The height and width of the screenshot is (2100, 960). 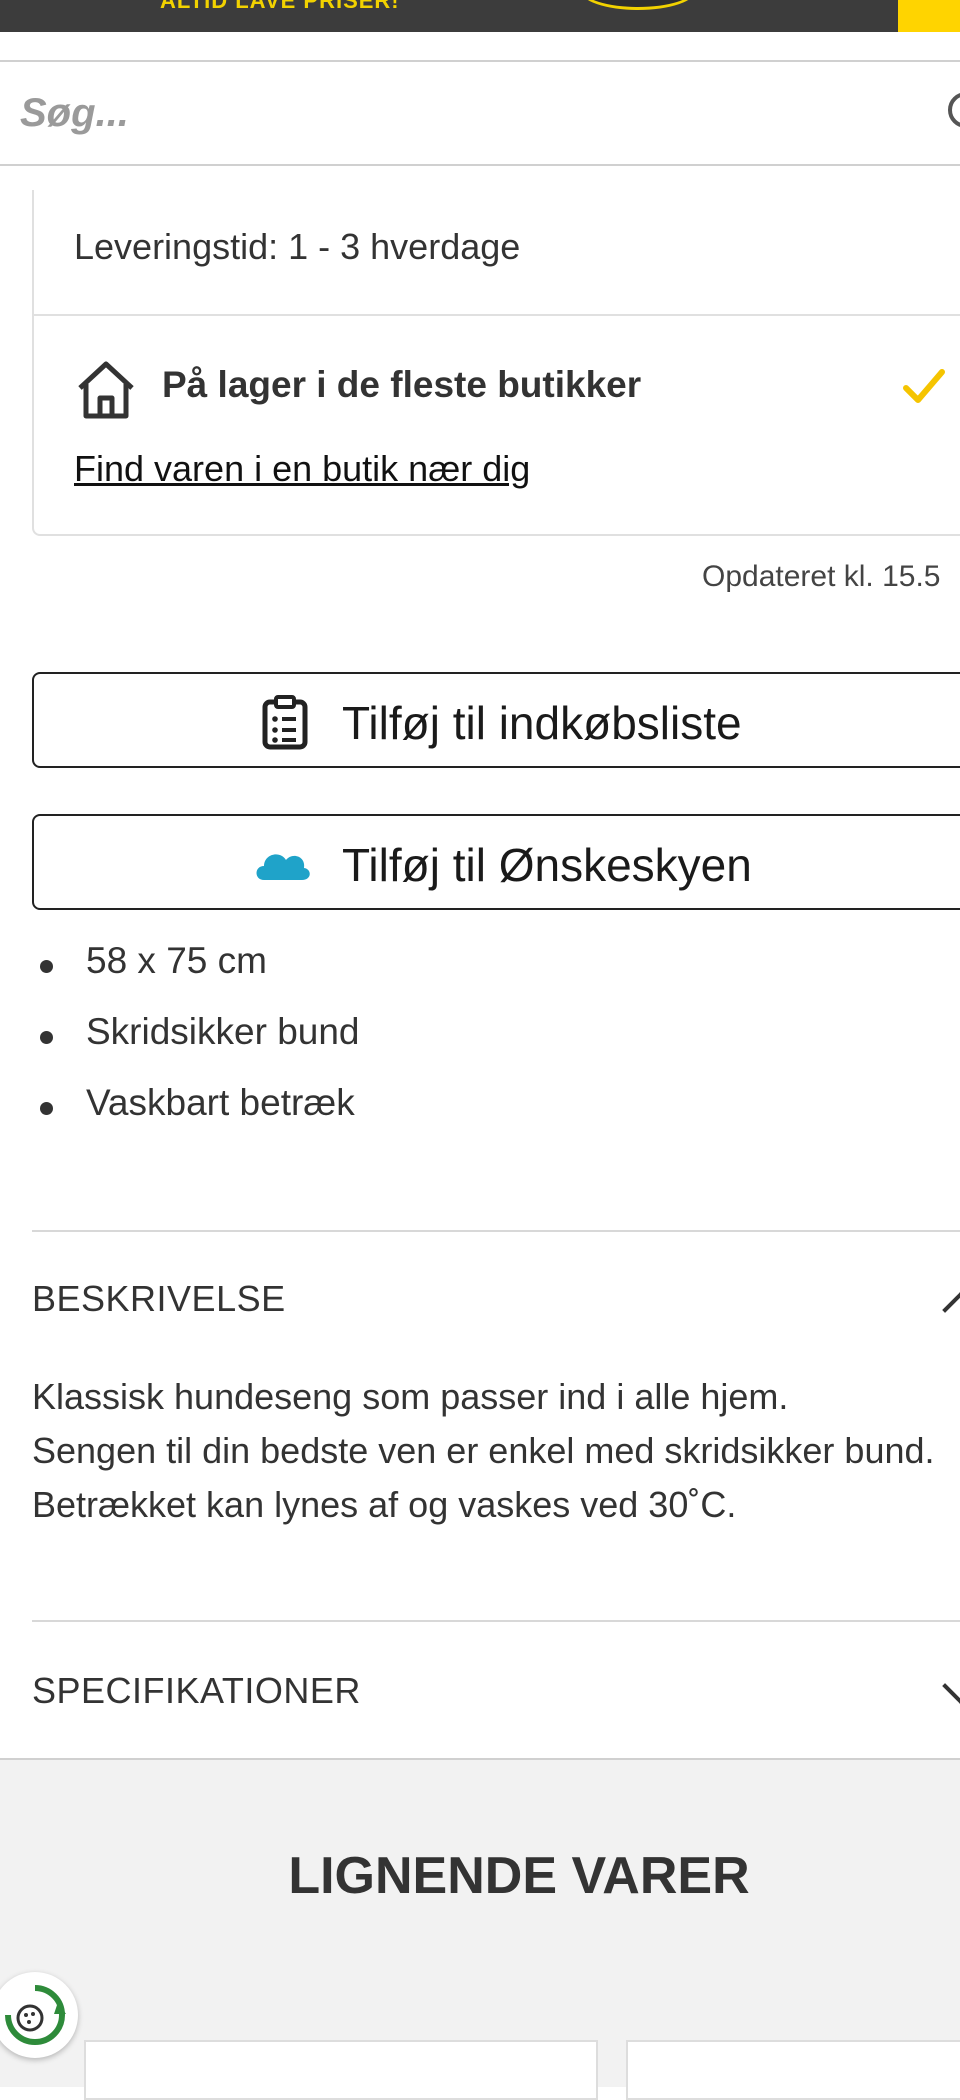 What do you see at coordinates (929, 16) in the screenshot?
I see `menu-button` at bounding box center [929, 16].